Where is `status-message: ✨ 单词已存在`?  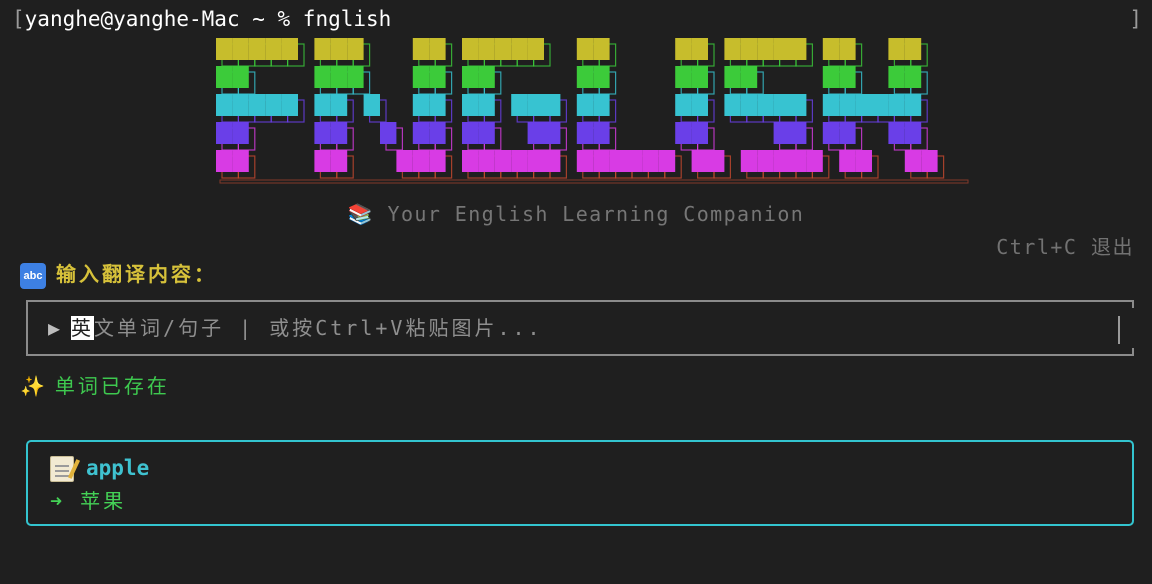
status-message: ✨ 单词已存在 is located at coordinates (95, 384).